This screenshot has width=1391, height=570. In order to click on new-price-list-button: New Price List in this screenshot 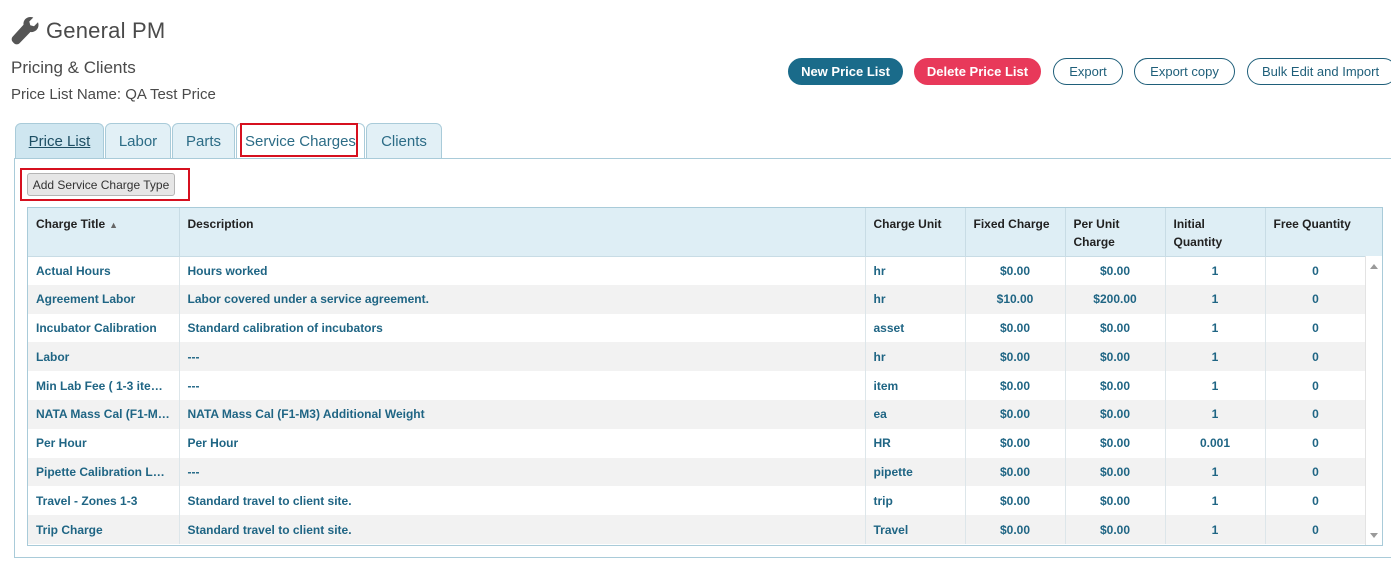, I will do `click(845, 71)`.